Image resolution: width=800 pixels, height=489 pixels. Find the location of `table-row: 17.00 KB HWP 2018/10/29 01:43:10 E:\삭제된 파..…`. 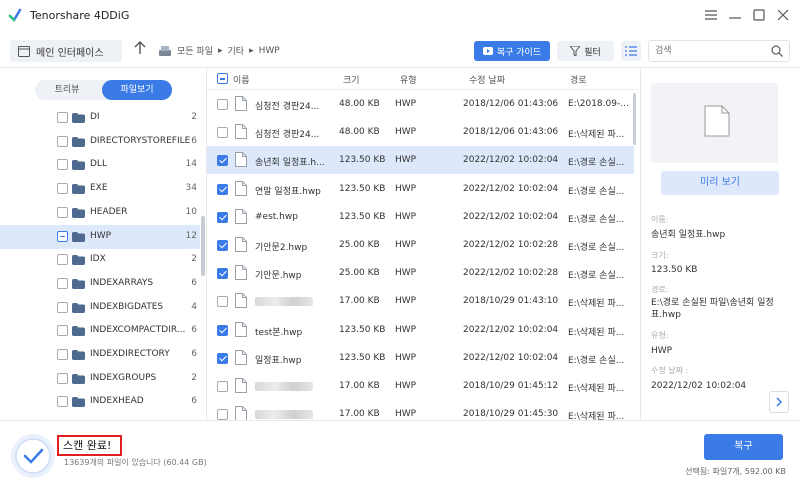

table-row: 17.00 KB HWP 2018/10/29 01:43:10 E:\삭제된 파..… is located at coordinates (420, 301).